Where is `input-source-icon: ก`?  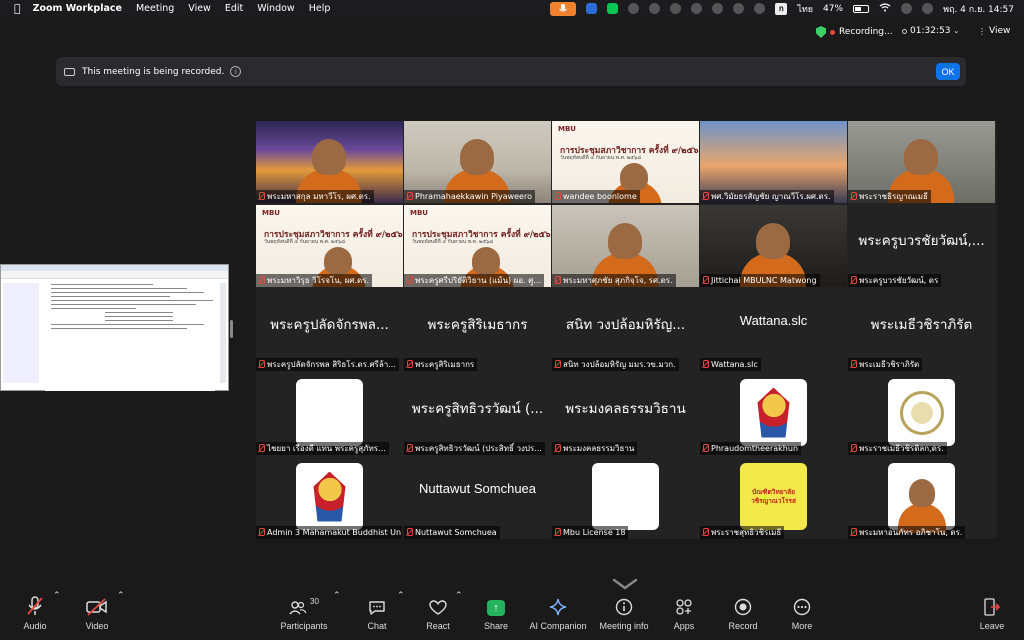 input-source-icon: ก is located at coordinates (781, 8).